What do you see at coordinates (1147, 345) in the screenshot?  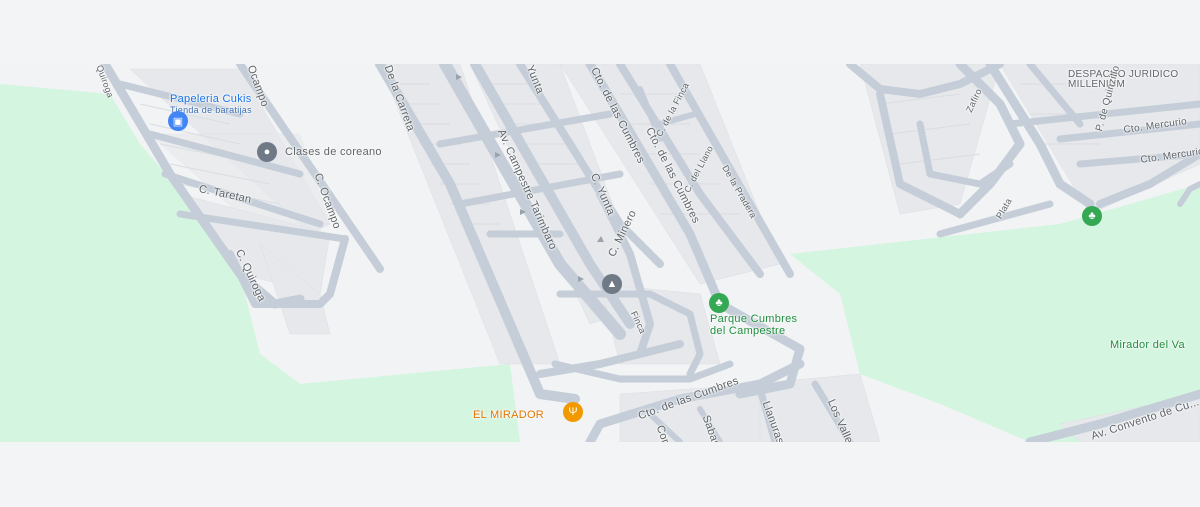 I see `mirador-valle-label: Mirador del Va` at bounding box center [1147, 345].